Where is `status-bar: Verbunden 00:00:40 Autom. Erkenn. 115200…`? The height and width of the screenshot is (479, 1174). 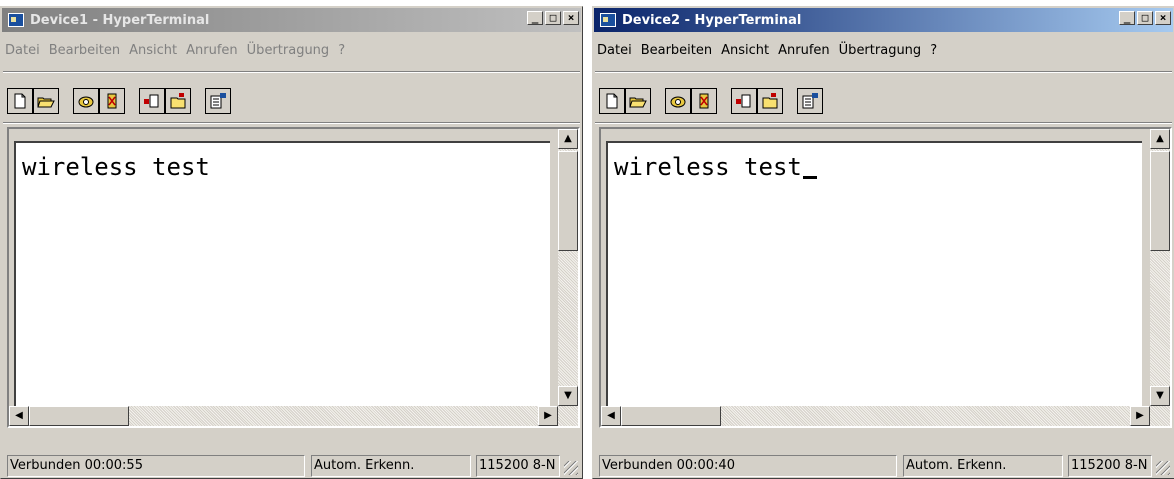 status-bar: Verbunden 00:00:40 Autom. Erkenn. 115200… is located at coordinates (883, 466).